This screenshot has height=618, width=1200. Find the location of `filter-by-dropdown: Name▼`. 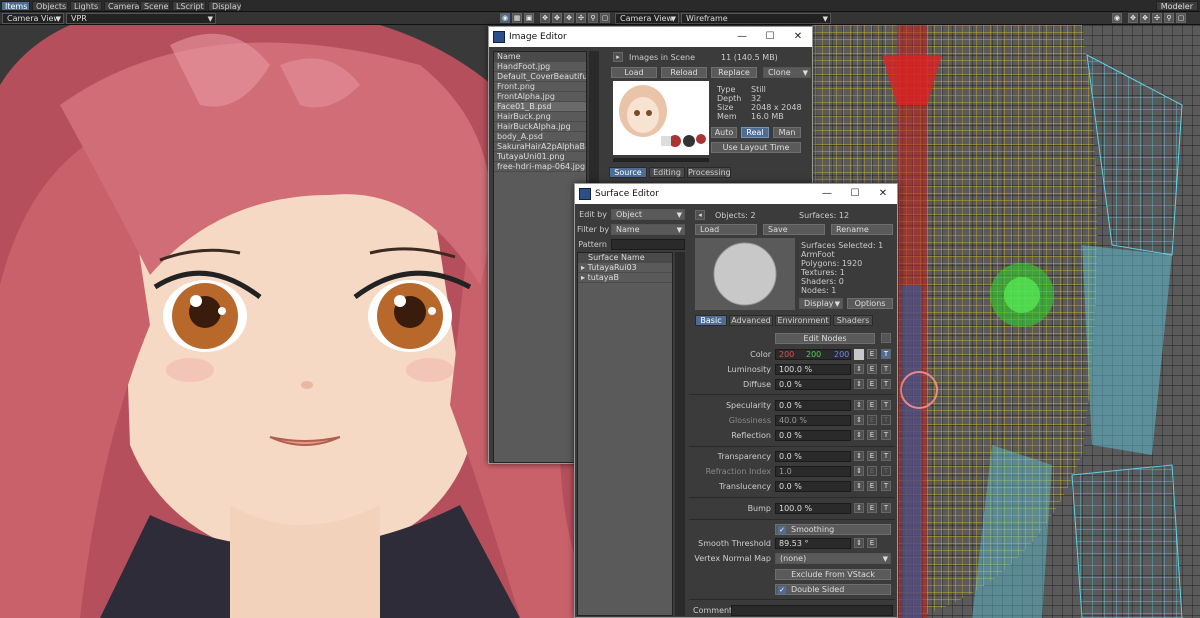

filter-by-dropdown: Name▼ is located at coordinates (648, 229).